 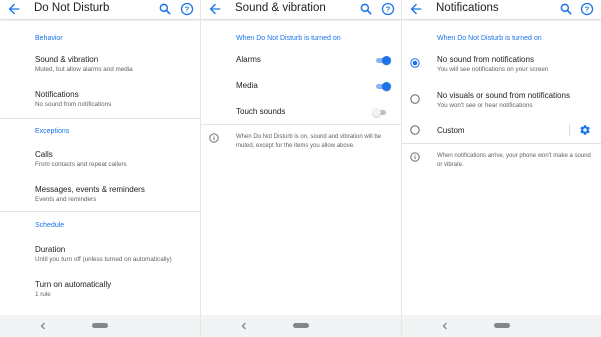 What do you see at coordinates (72, 8) in the screenshot?
I see `page-title: Do Not Disturb` at bounding box center [72, 8].